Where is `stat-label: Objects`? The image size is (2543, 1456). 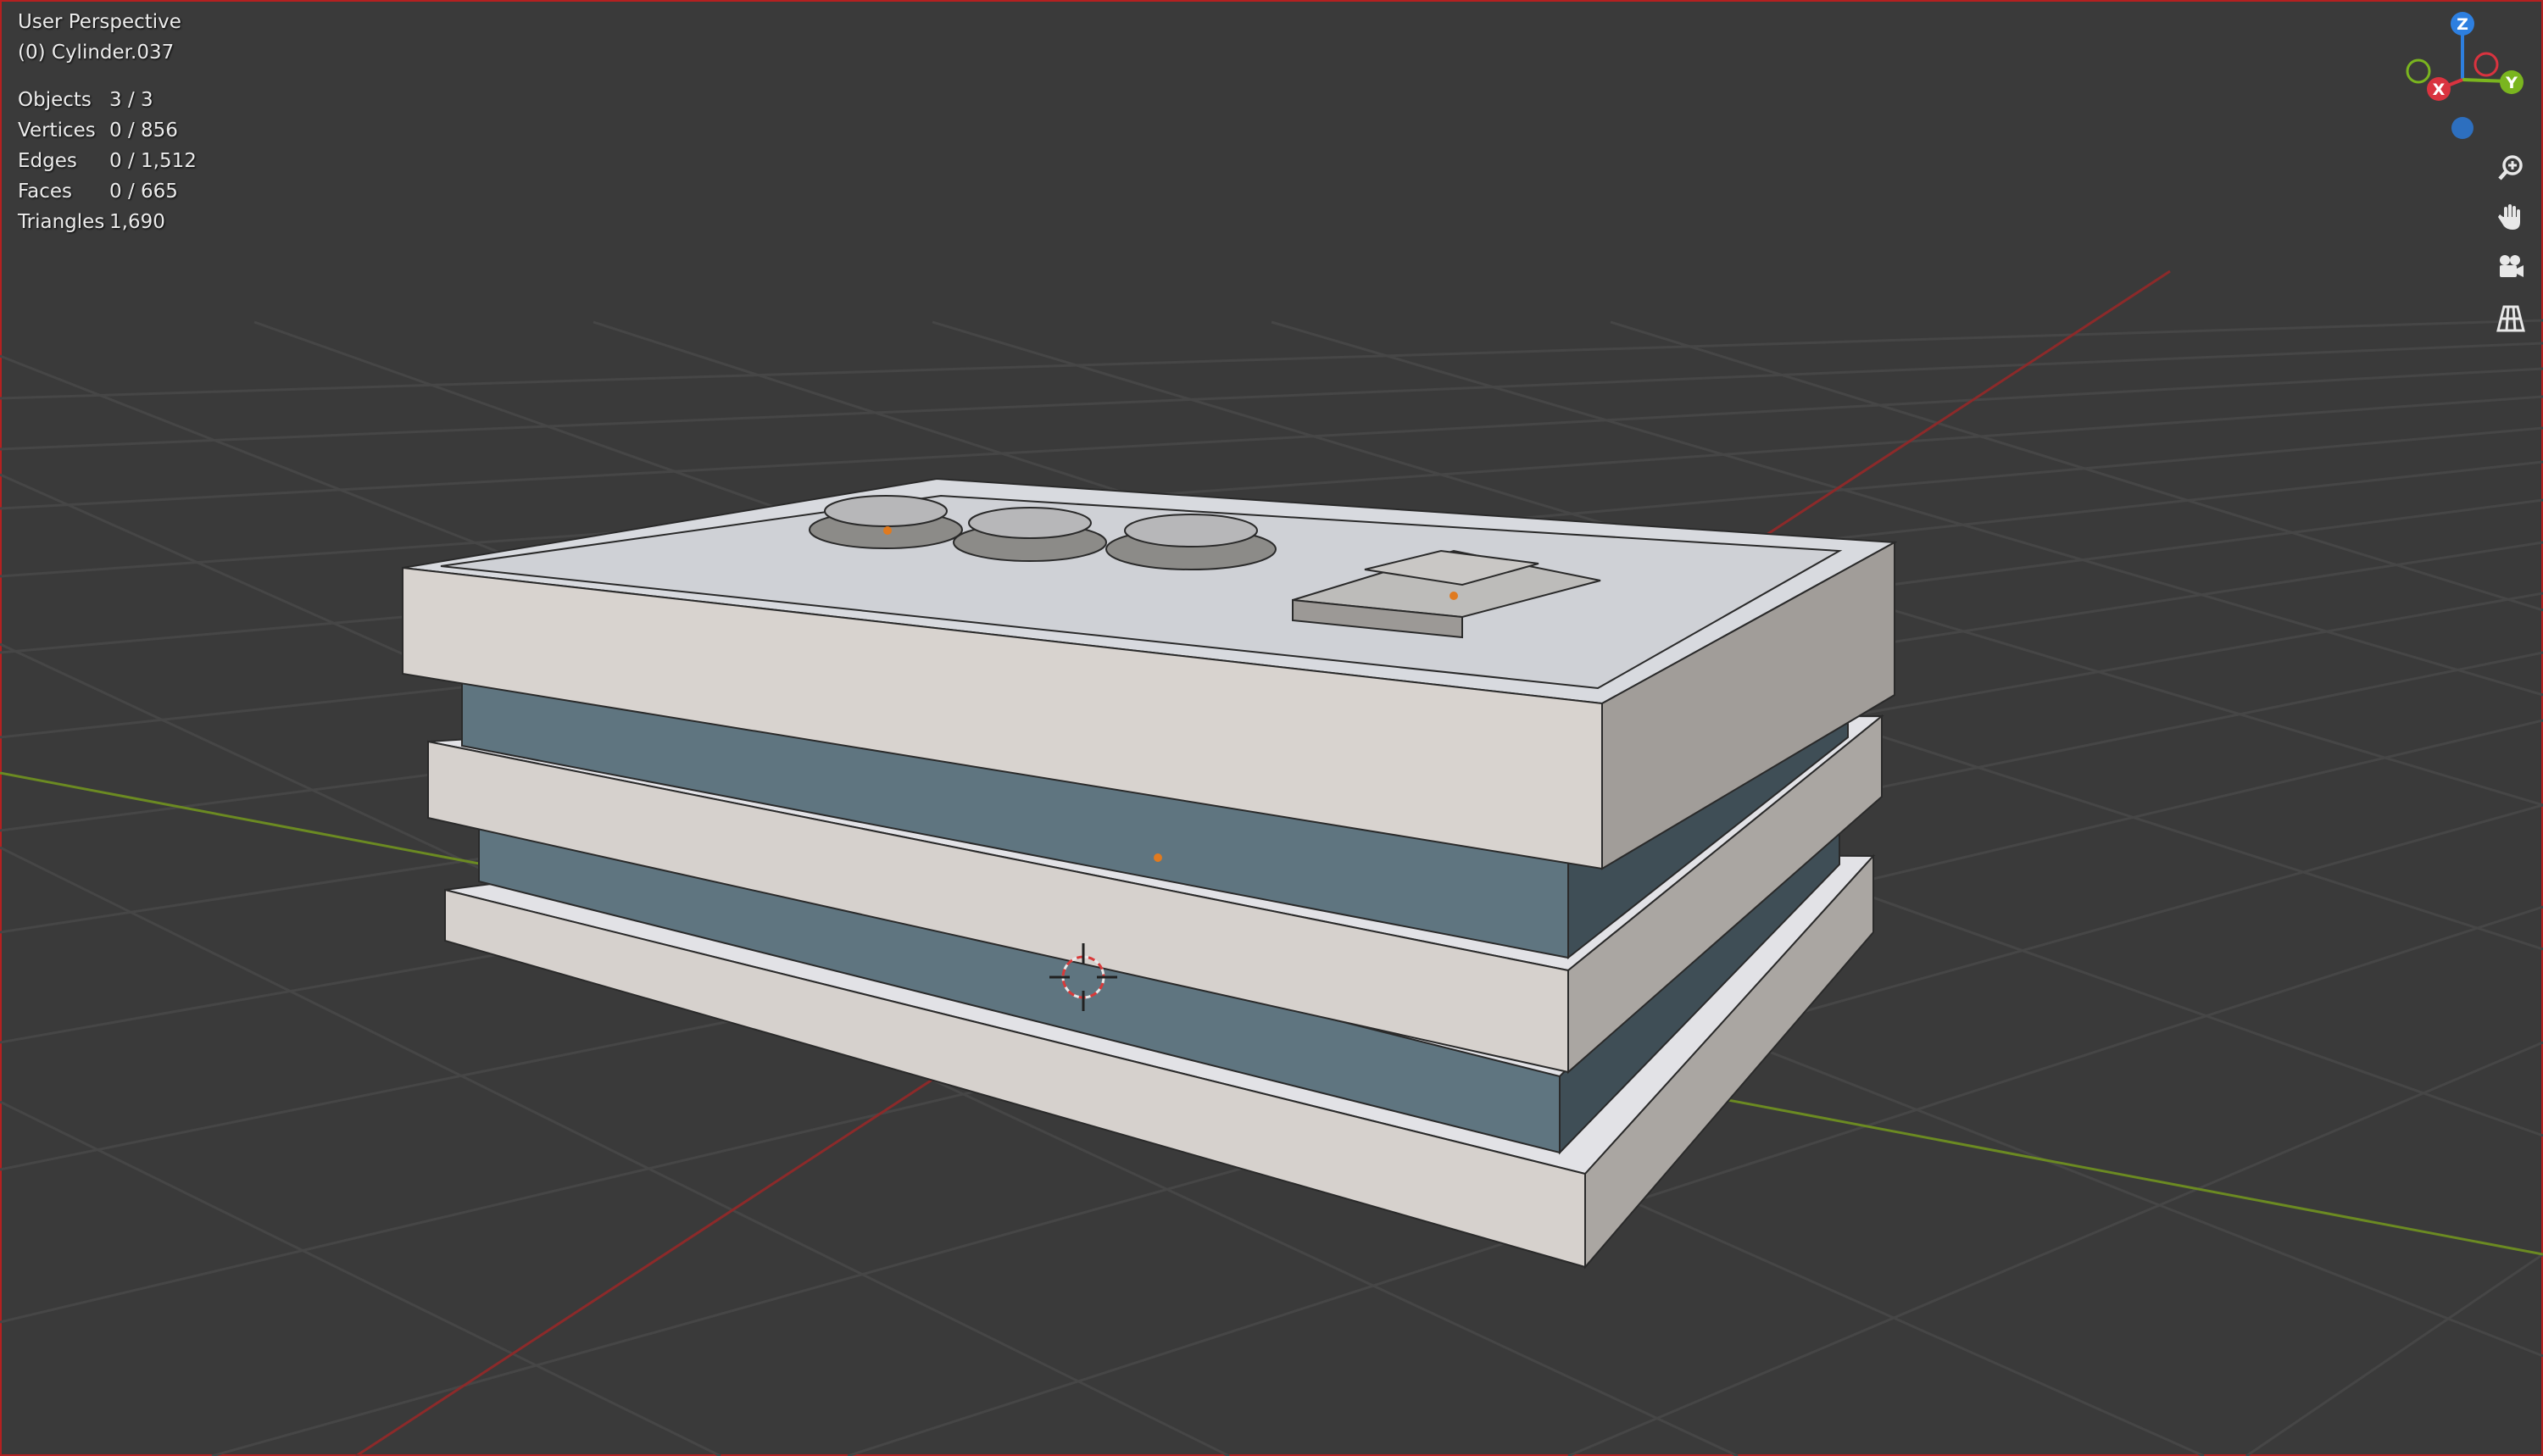 stat-label: Objects is located at coordinates (55, 100).